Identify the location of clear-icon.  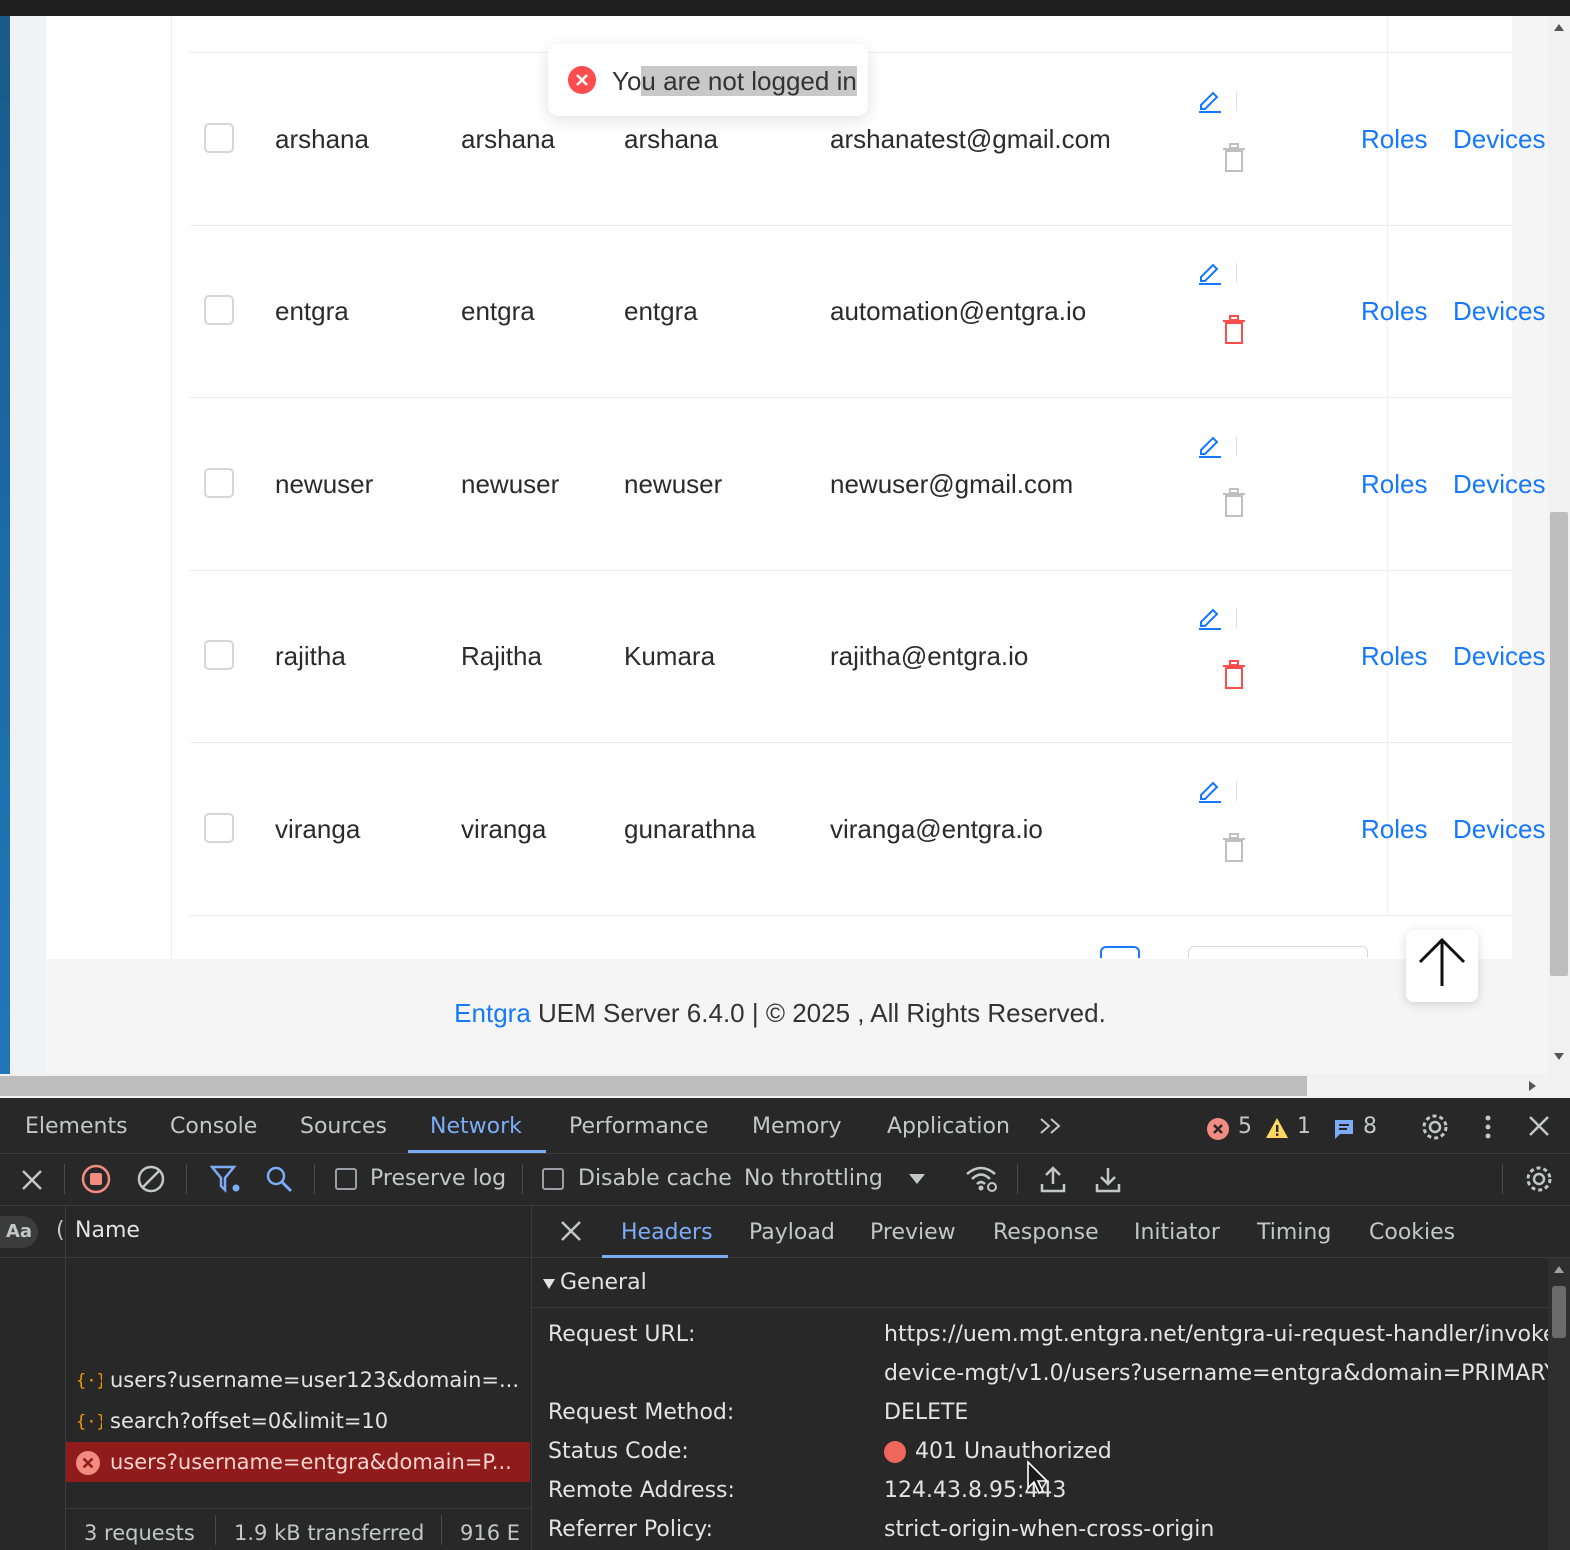
(151, 1179).